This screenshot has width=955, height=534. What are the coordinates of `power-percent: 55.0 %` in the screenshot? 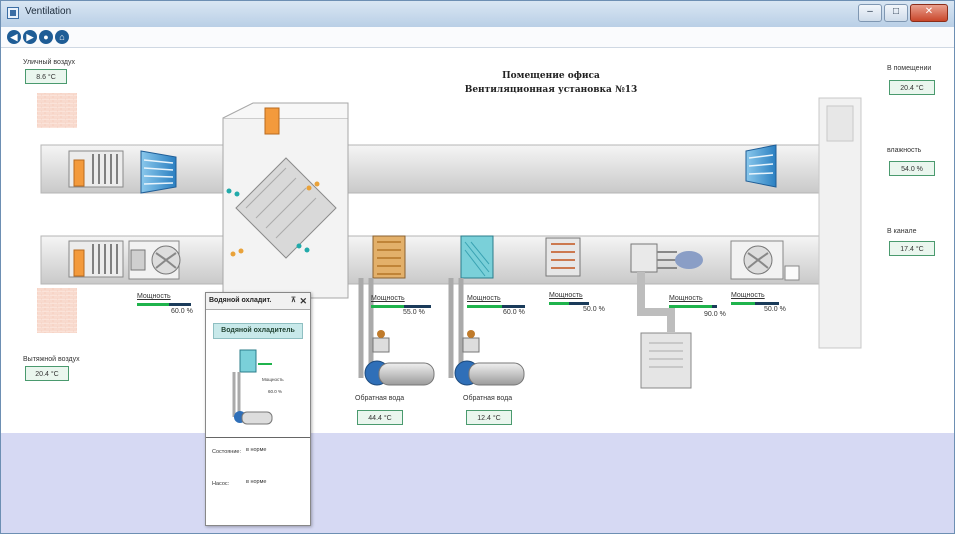 It's located at (414, 312).